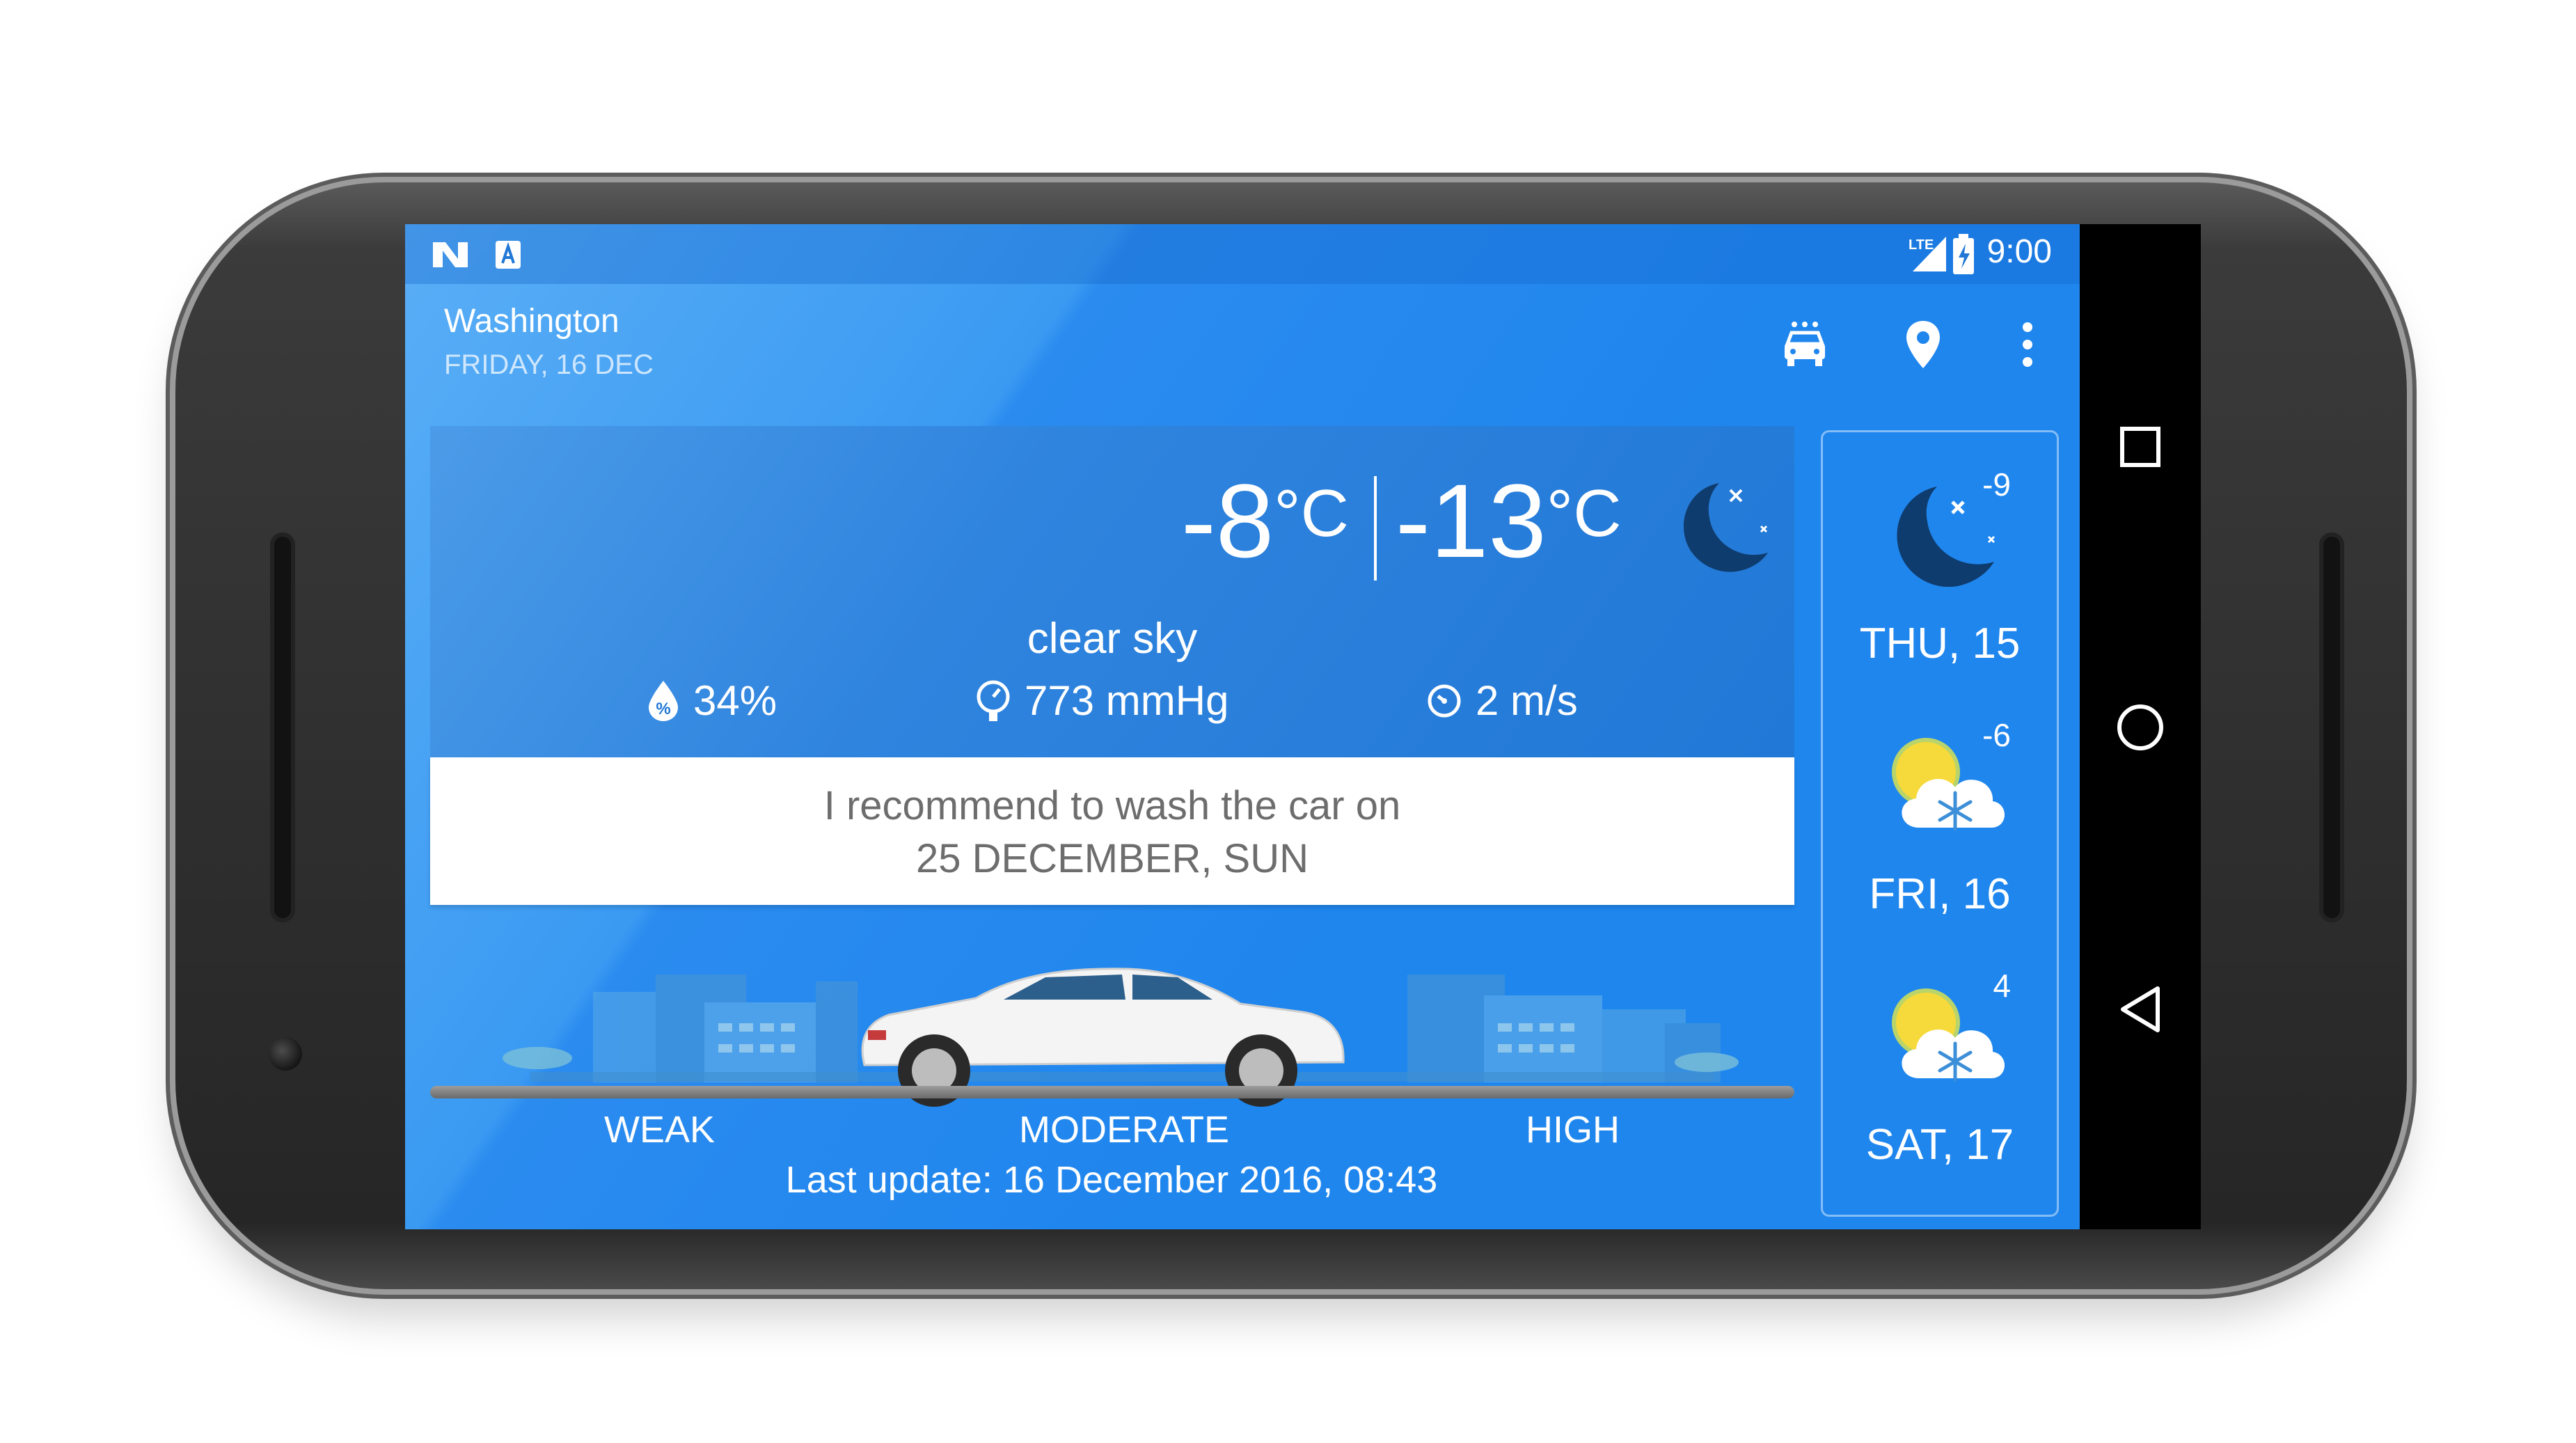 This screenshot has width=2576, height=1443. Describe the element at coordinates (1963, 254) in the screenshot. I see `battery-charging-icon` at that location.